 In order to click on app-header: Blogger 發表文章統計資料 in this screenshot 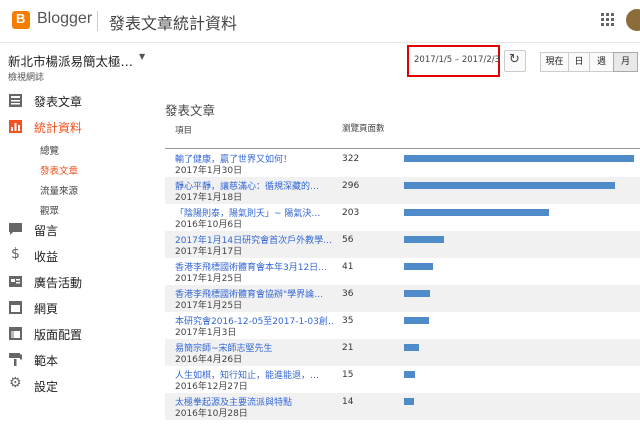, I will do `click(320, 21)`.